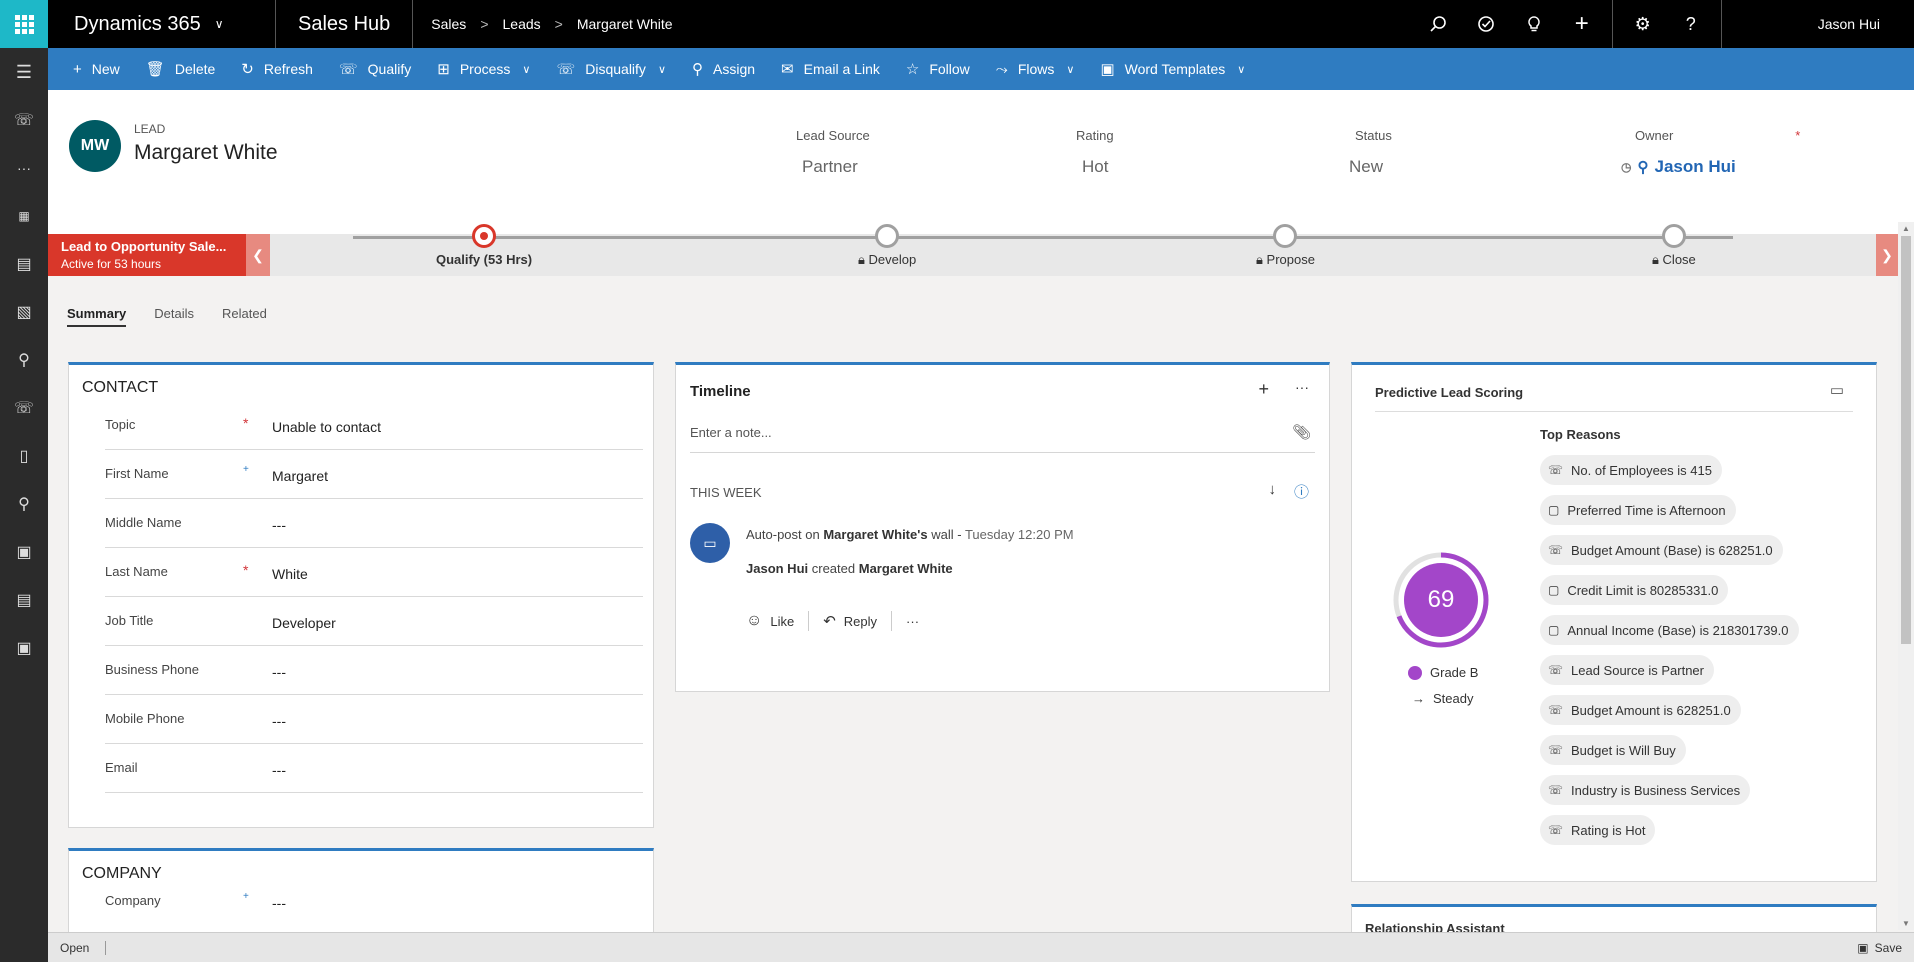 This screenshot has width=1914, height=962. What do you see at coordinates (887, 246) in the screenshot?
I see `stage-develop: 🔒︎ Develop` at bounding box center [887, 246].